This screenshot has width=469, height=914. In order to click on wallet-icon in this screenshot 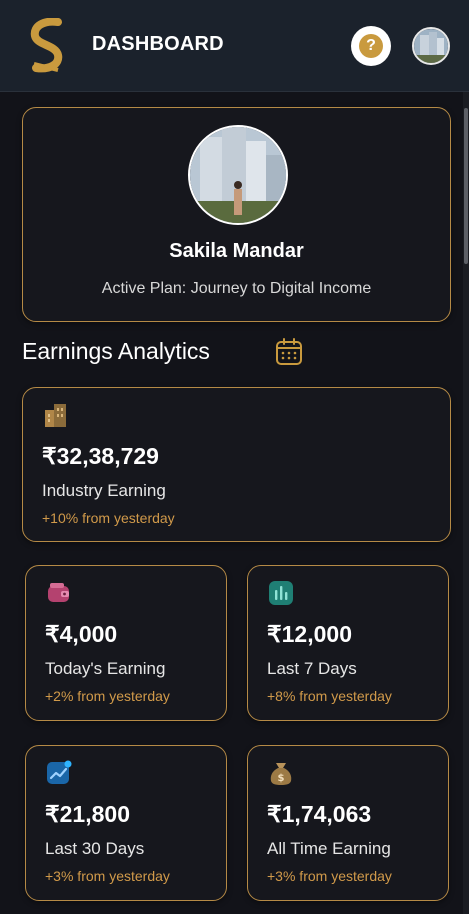, I will do `click(58, 592)`.